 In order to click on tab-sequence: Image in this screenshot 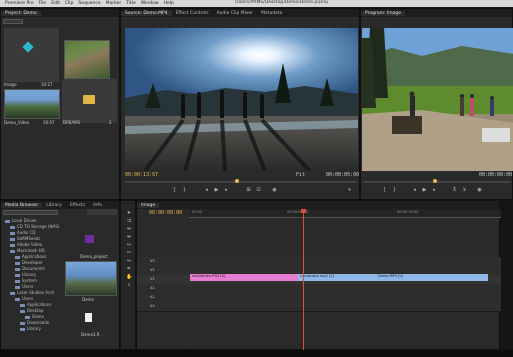, I will do `click(148, 205)`.